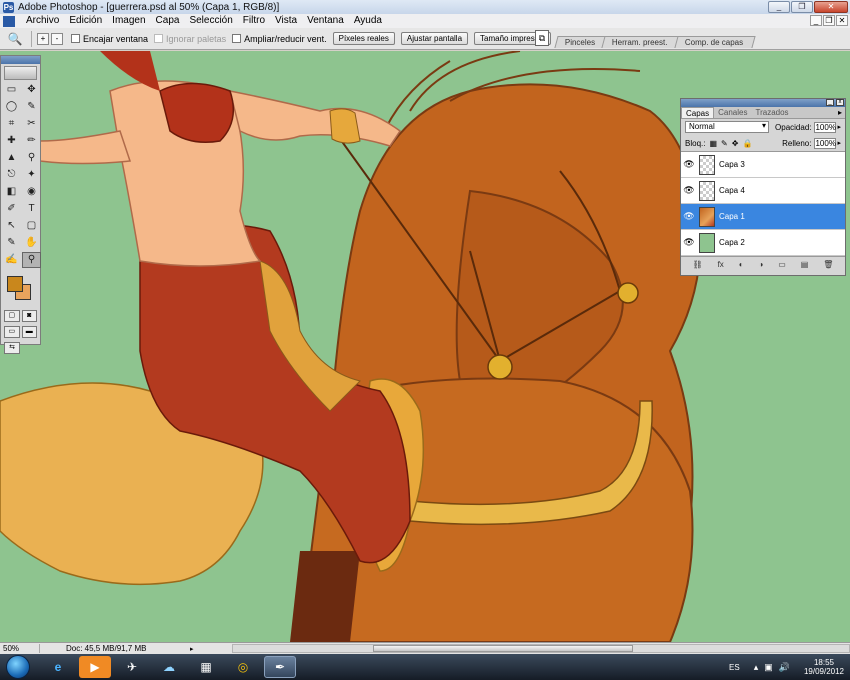  Describe the element at coordinates (280, 667) in the screenshot. I see `photoshop-task-icon: ✒` at that location.